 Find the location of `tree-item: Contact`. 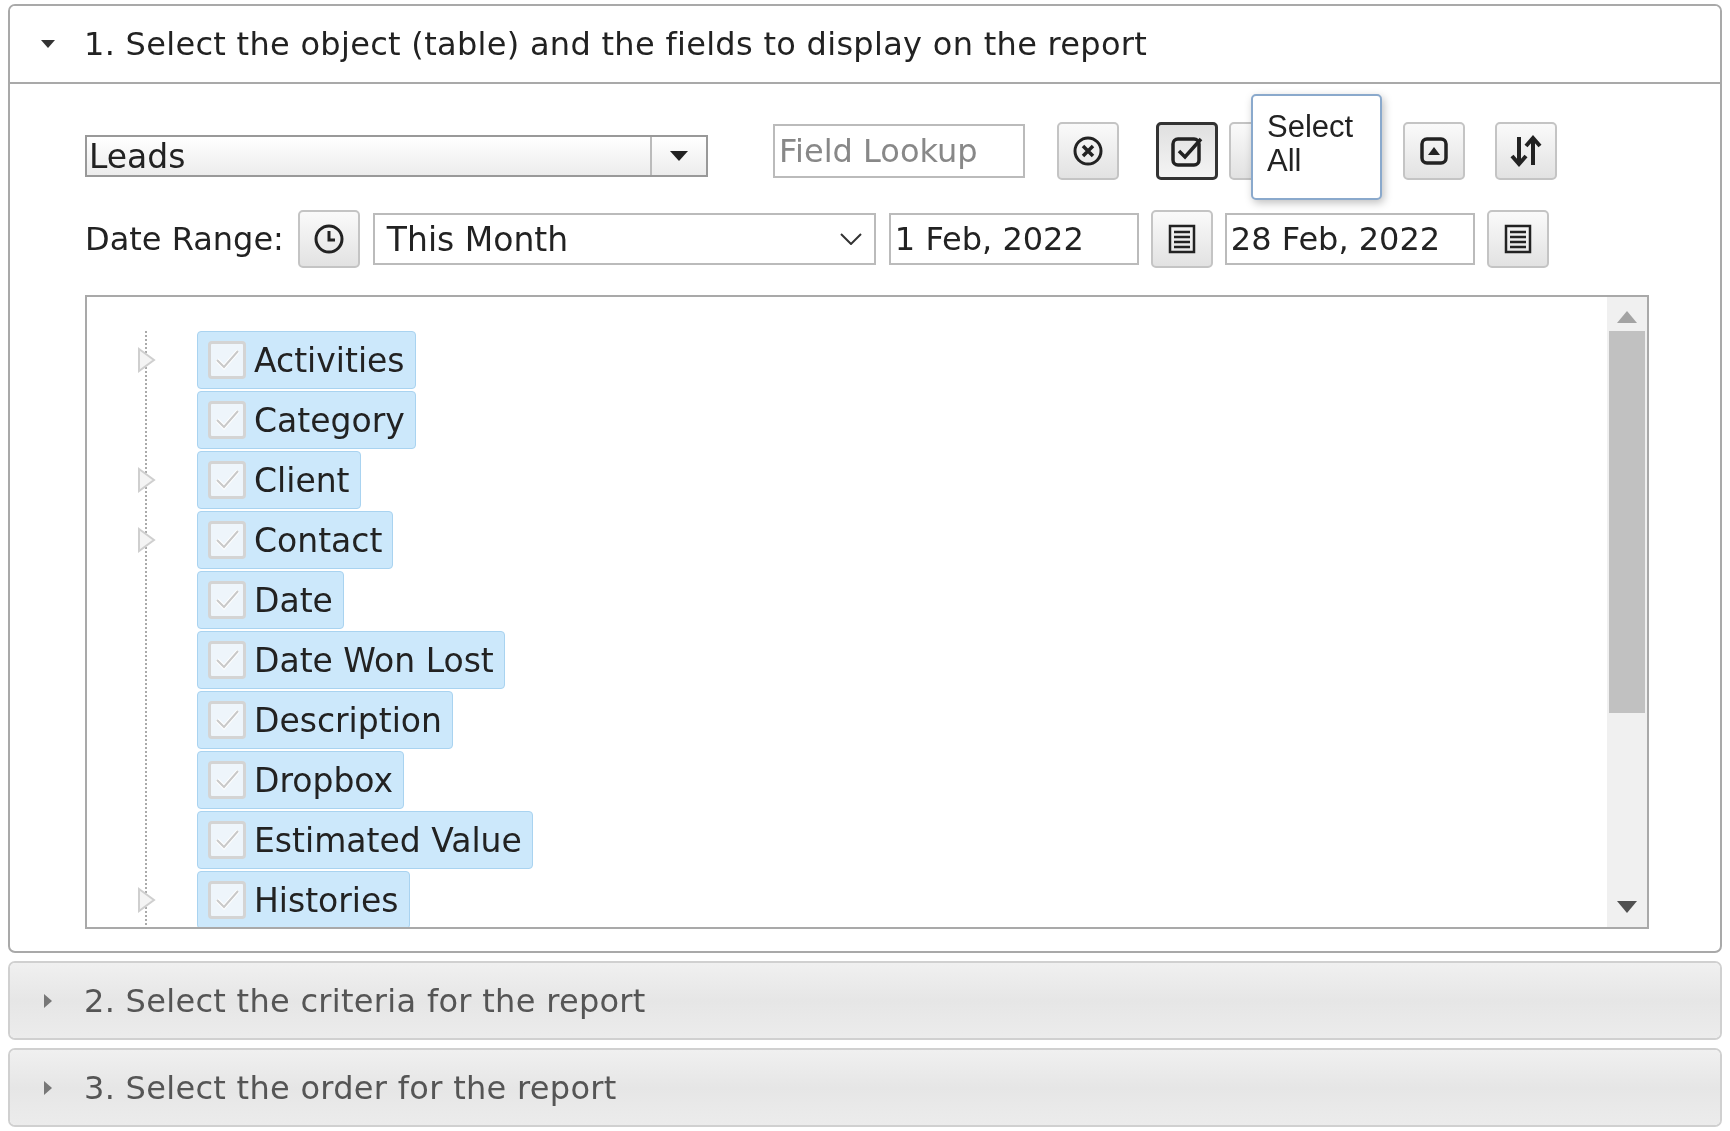

tree-item: Contact is located at coordinates (295, 540).